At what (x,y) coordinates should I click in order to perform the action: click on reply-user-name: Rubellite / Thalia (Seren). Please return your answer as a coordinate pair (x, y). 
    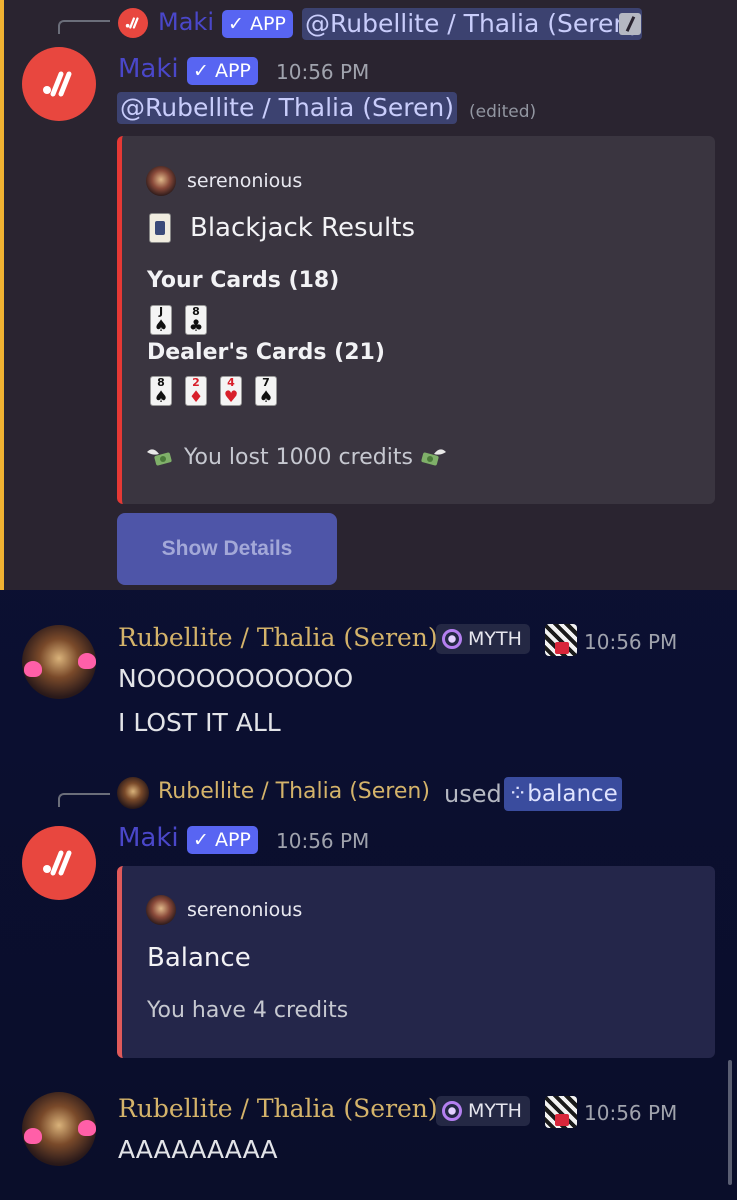
    Looking at the image, I should click on (294, 791).